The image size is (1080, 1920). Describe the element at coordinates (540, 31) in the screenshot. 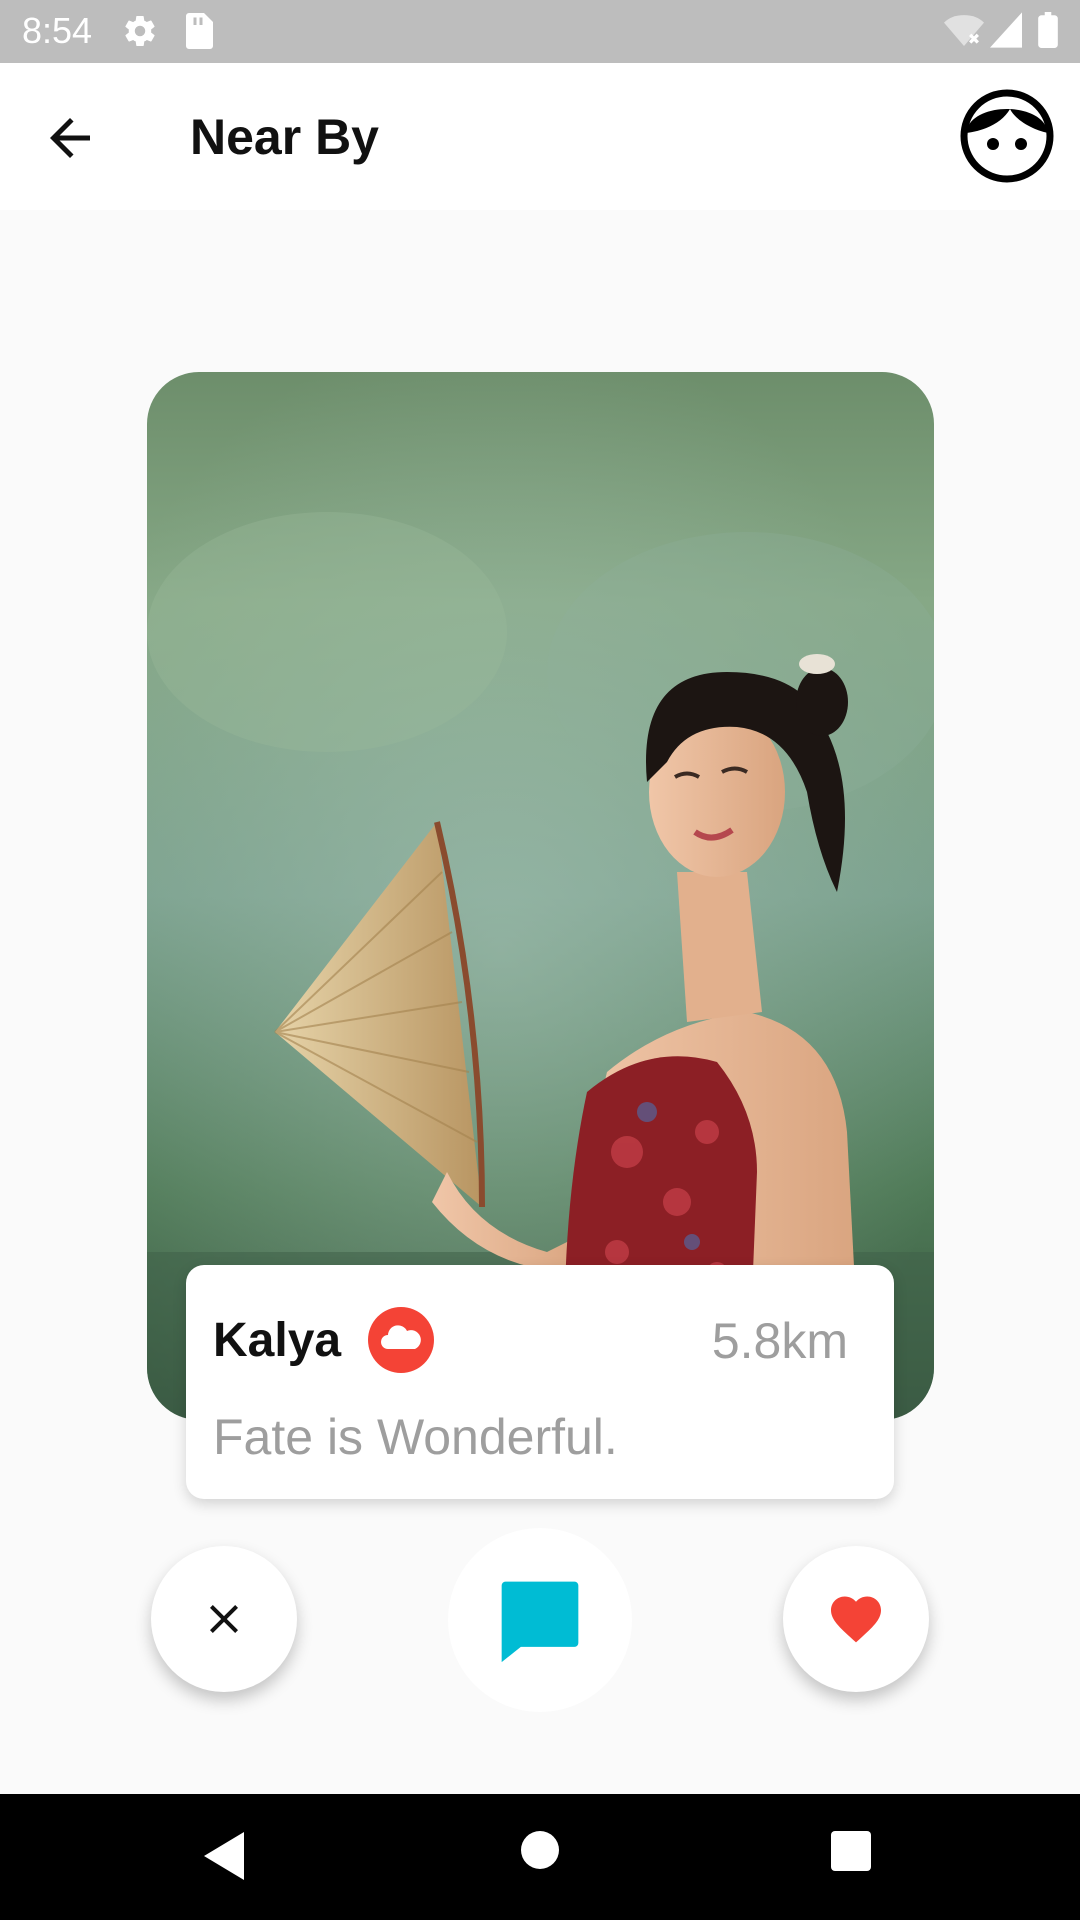

I see `status-bar: 8:54` at that location.